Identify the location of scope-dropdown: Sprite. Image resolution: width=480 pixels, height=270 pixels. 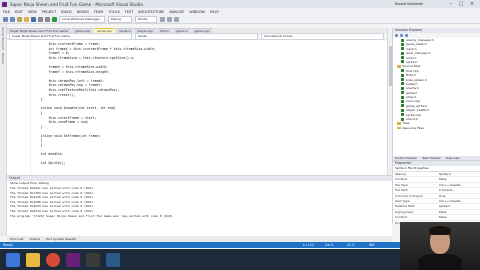
(196, 36).